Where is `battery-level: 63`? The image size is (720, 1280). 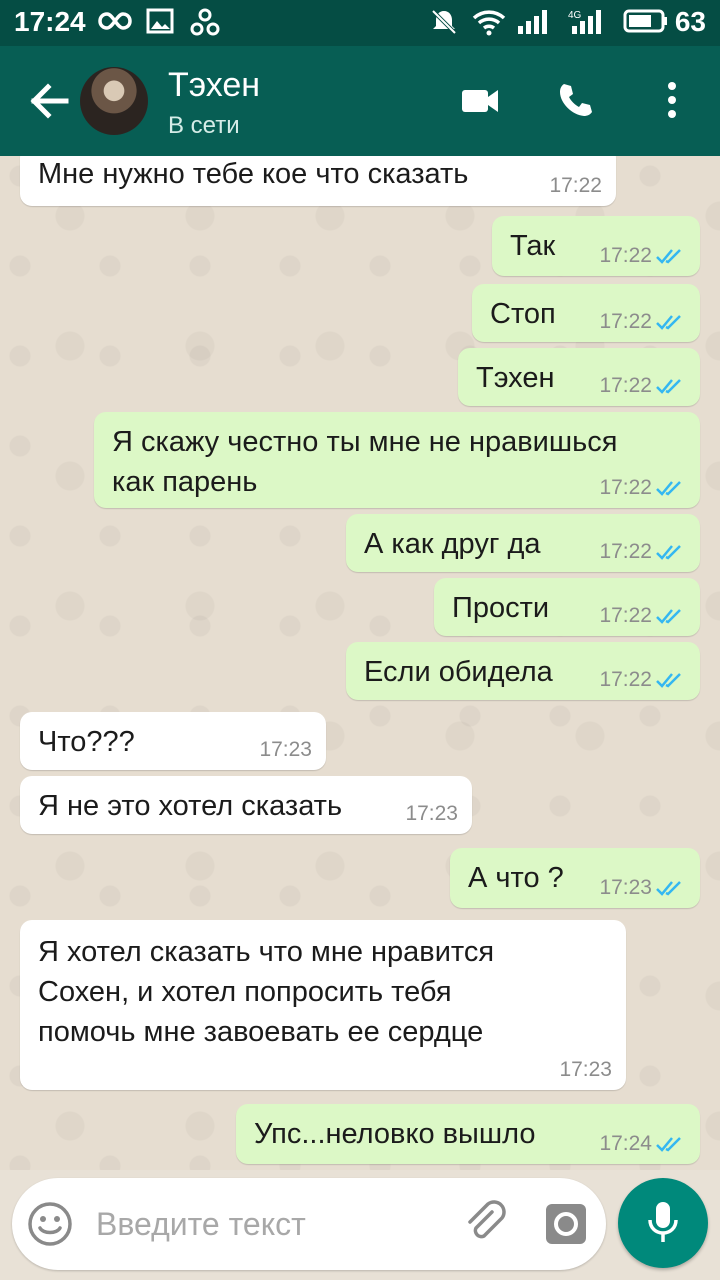 battery-level: 63 is located at coordinates (690, 21).